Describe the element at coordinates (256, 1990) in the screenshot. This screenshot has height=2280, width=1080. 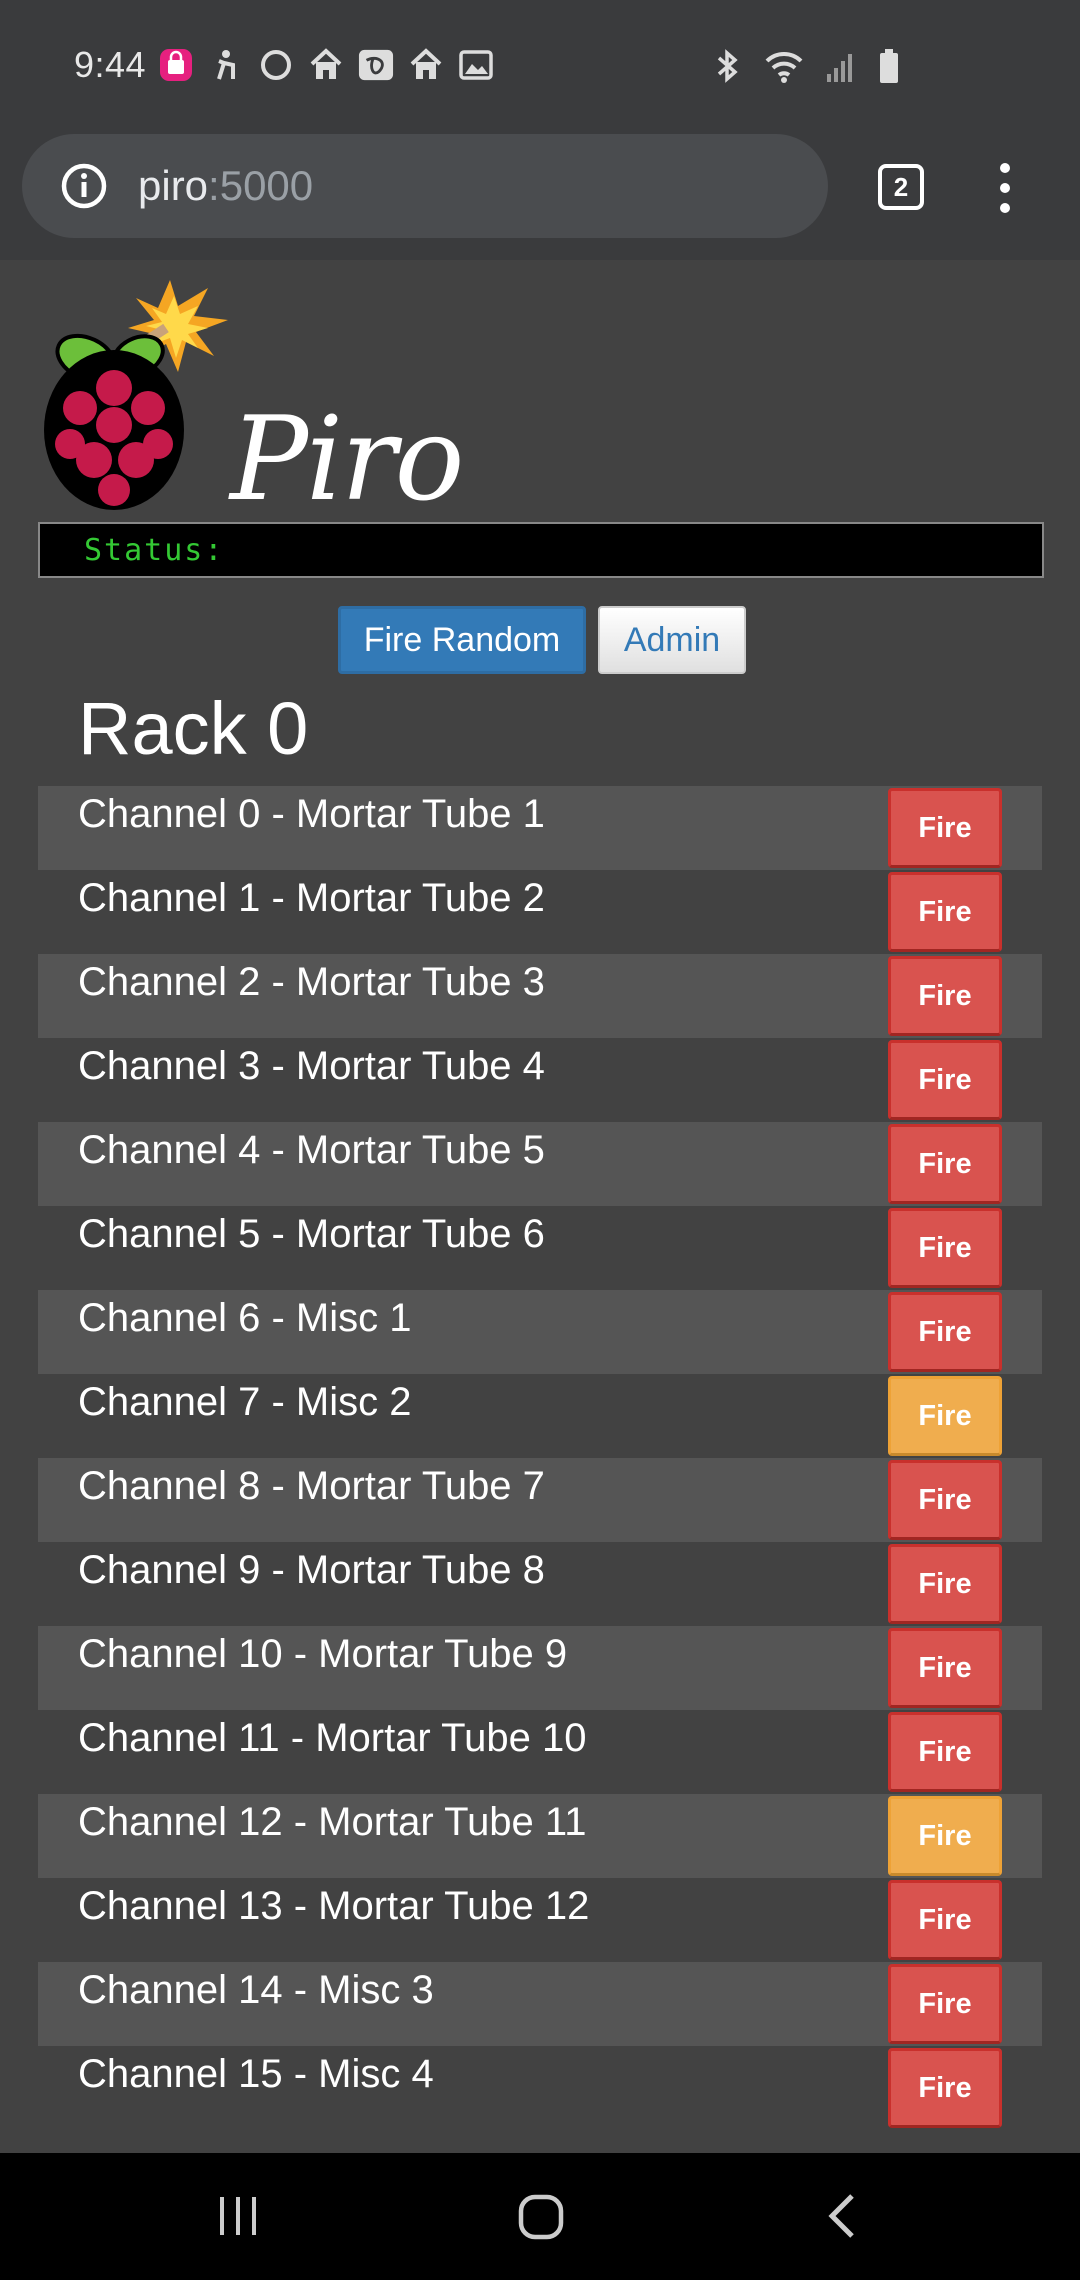
I see `channel-label: Channel 14 - Misc 3` at that location.